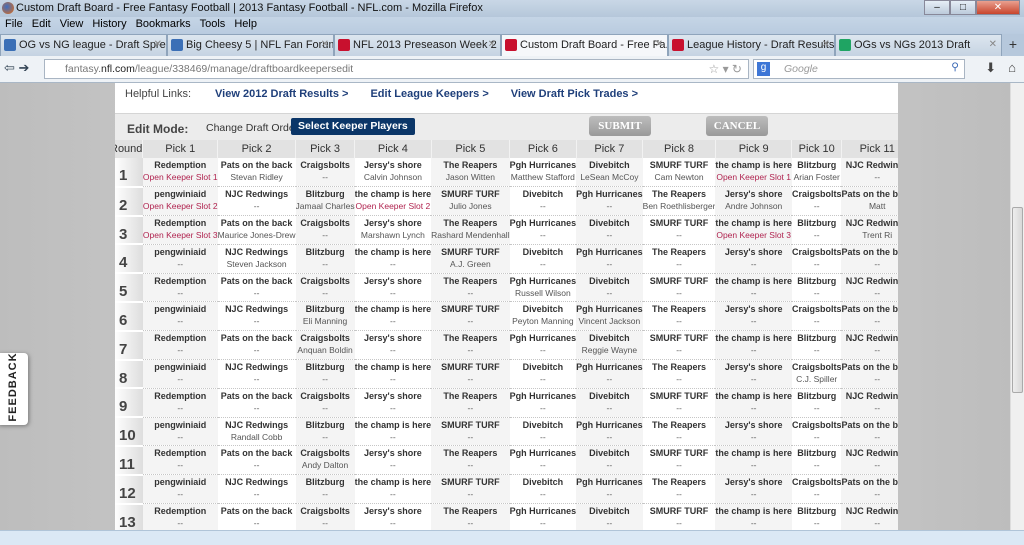 The image size is (1024, 545). Describe the element at coordinates (869, 201) in the screenshot. I see `draft-pick-cell: Pats on the backMatt` at that location.